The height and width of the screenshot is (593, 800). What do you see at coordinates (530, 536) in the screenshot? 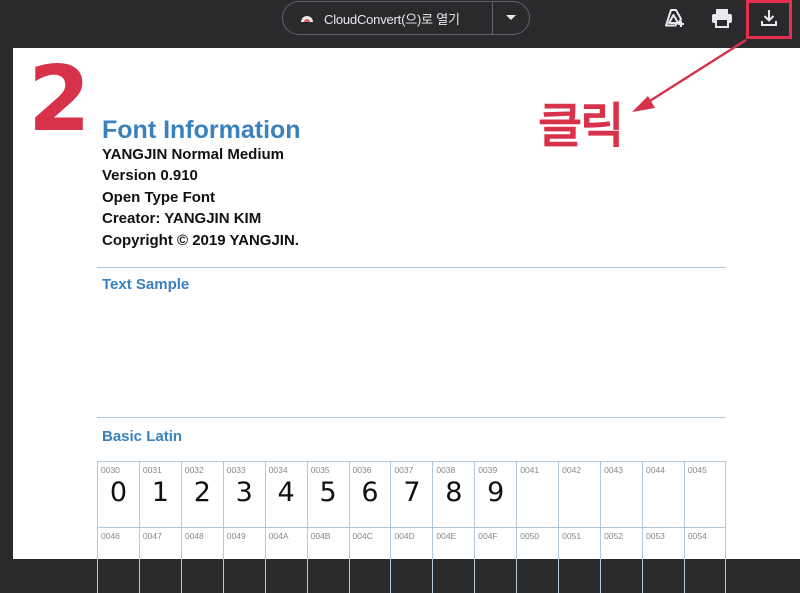
I see `glyph-code: 0050` at bounding box center [530, 536].